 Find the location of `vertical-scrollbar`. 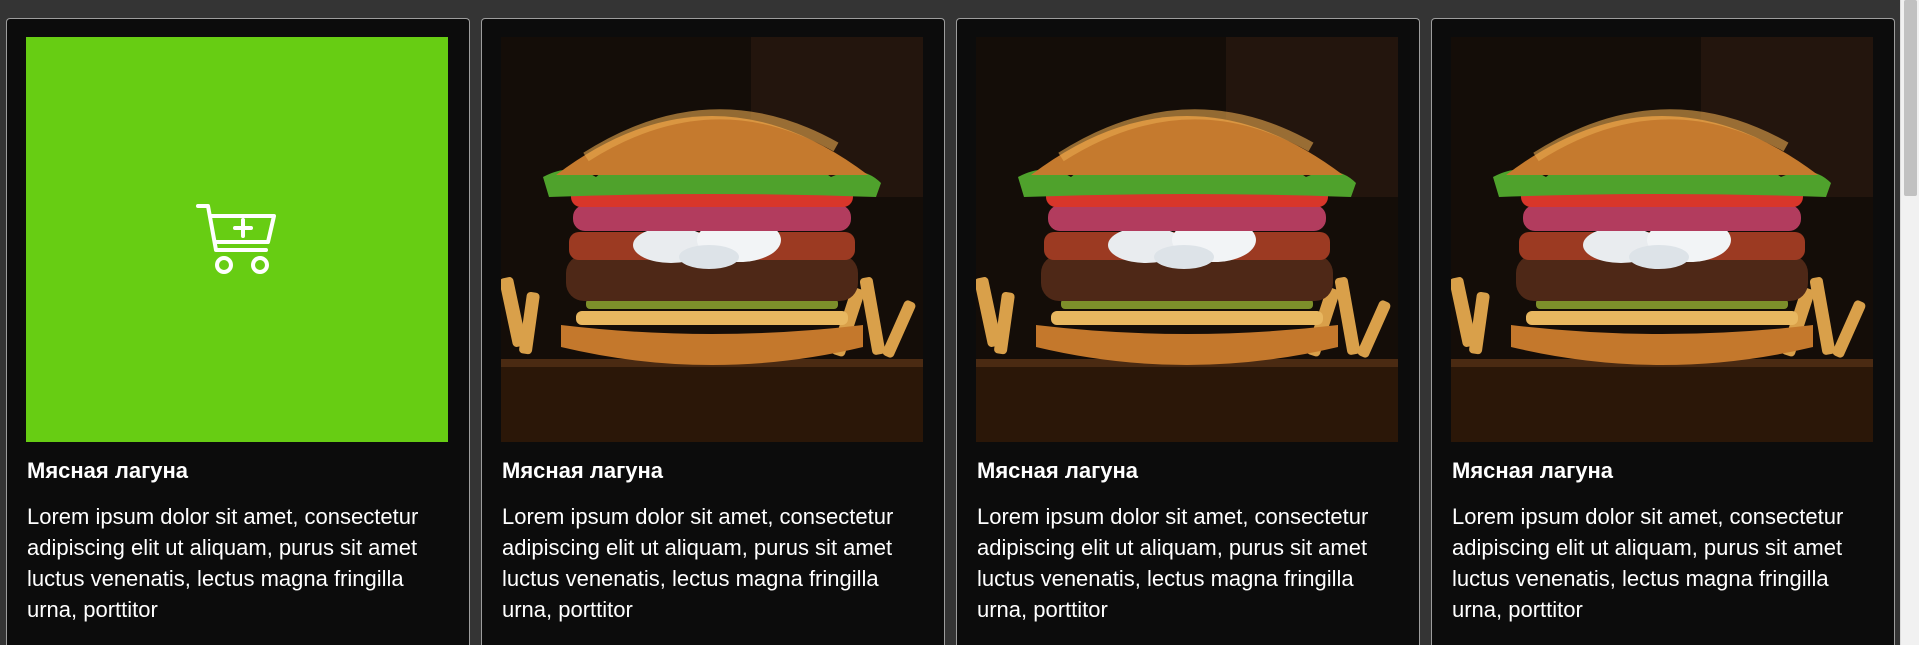

vertical-scrollbar is located at coordinates (1909, 322).